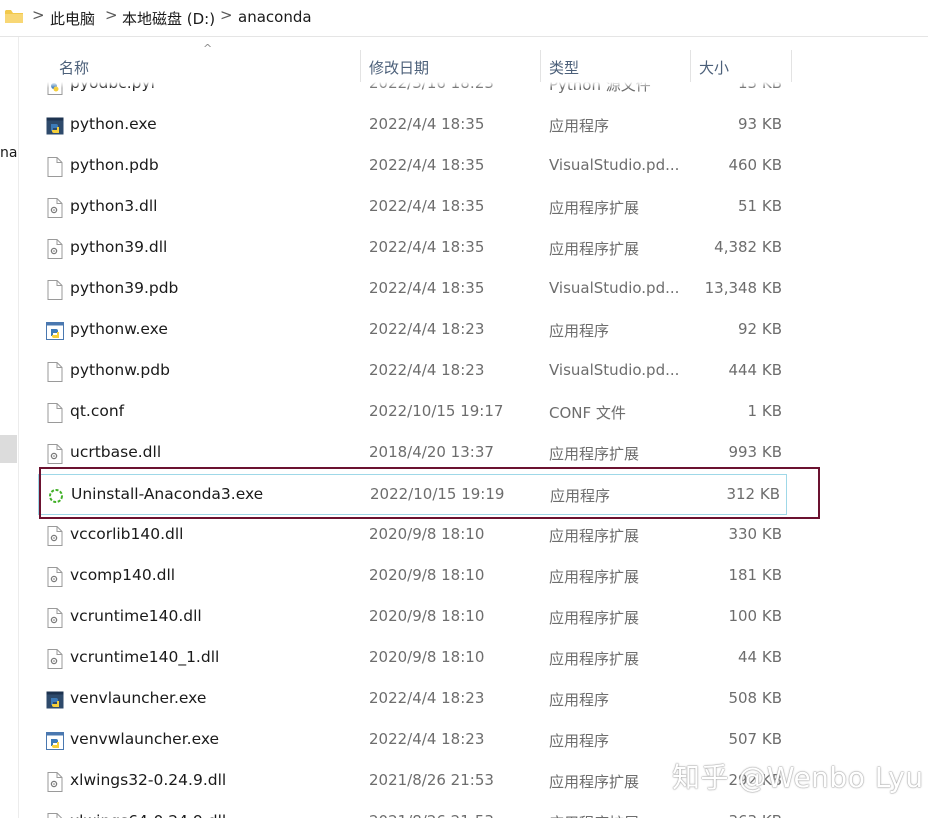 The width and height of the screenshot is (928, 818). What do you see at coordinates (464, 18) in the screenshot?
I see `address-bar: > 此电脑 > 本地磁盘 (D:) > anaconda` at bounding box center [464, 18].